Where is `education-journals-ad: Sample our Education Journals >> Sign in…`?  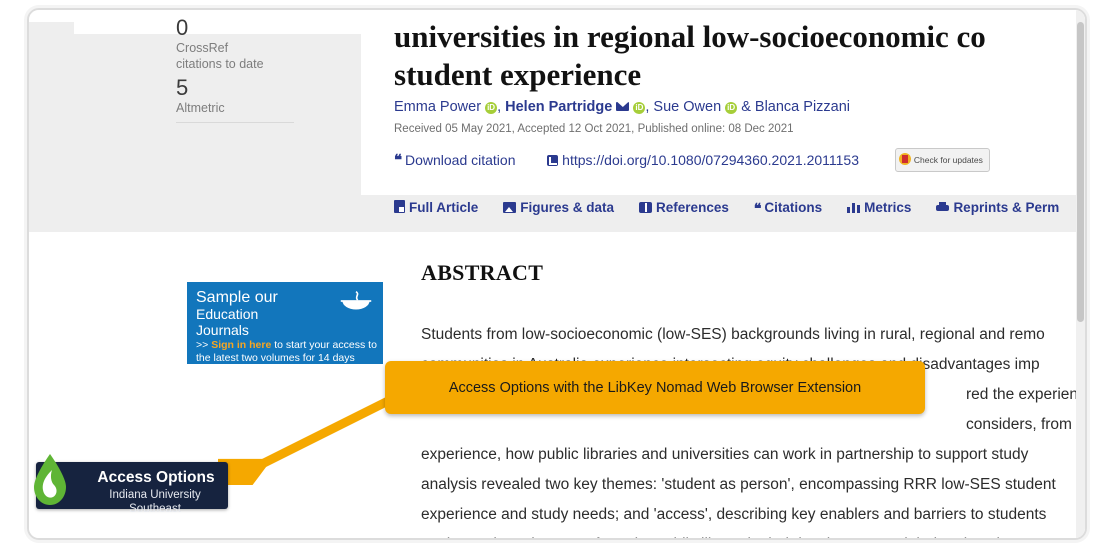
education-journals-ad: Sample our Education Journals >> Sign in… is located at coordinates (285, 323).